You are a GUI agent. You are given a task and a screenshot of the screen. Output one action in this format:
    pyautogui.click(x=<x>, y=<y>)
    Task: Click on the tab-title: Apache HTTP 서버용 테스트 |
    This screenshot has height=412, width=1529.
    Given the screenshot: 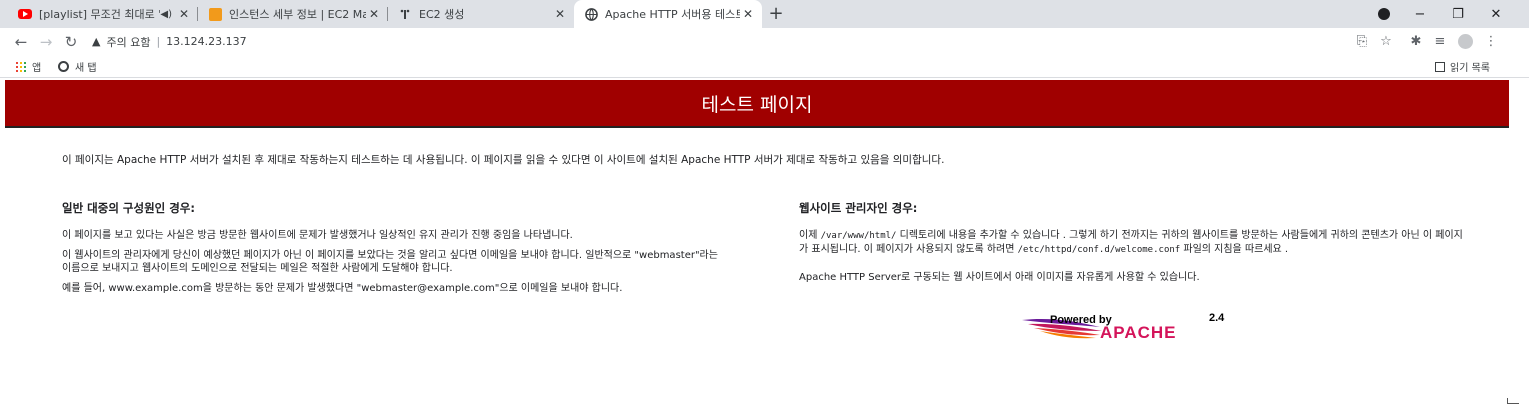 What is the action you would take?
    pyautogui.click(x=672, y=14)
    